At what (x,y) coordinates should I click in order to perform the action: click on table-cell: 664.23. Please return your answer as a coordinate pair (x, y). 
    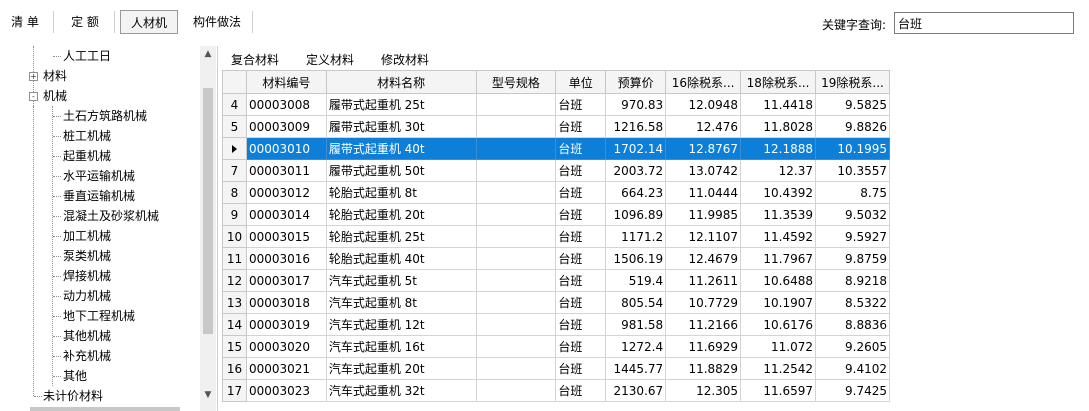
    Looking at the image, I should click on (636, 192).